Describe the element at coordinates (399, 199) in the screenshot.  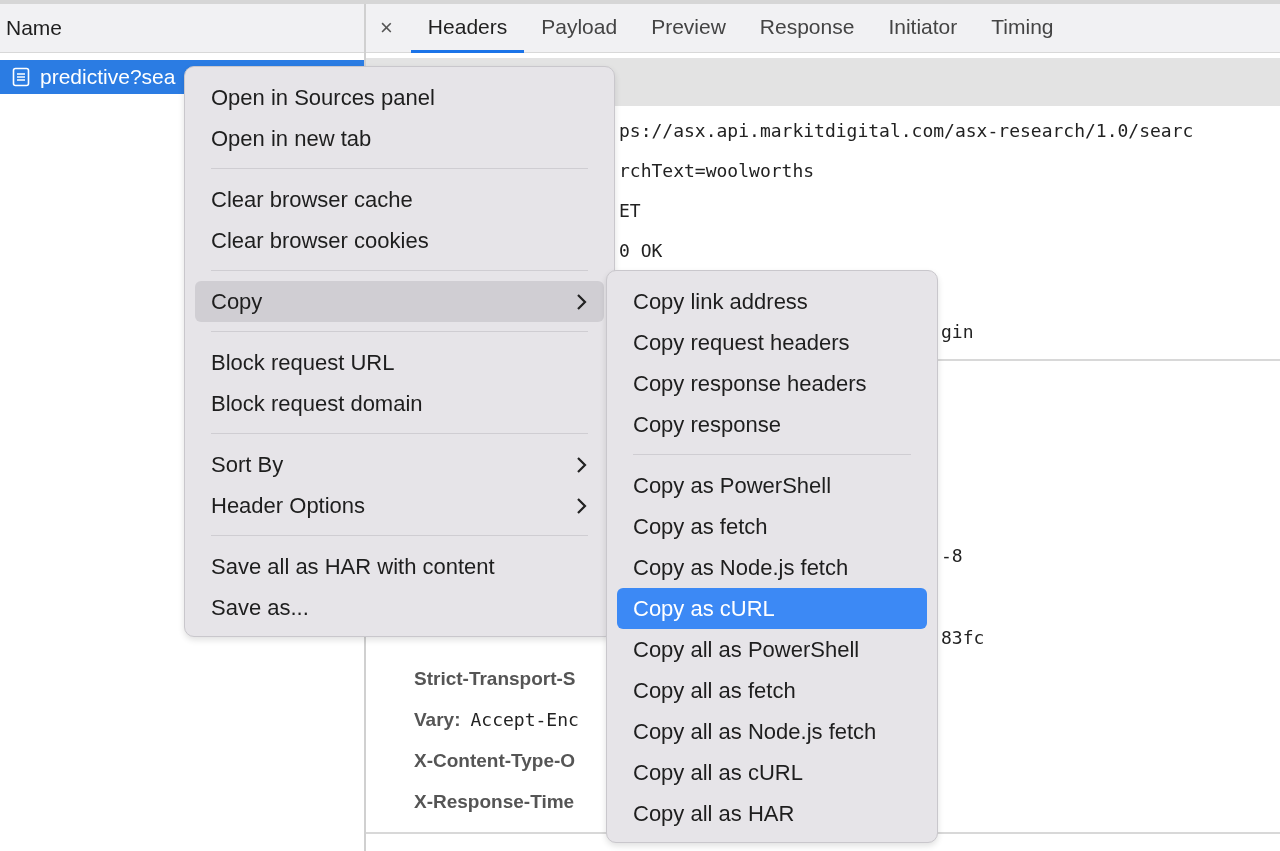
I see `menu-item: Clear browser cache` at that location.